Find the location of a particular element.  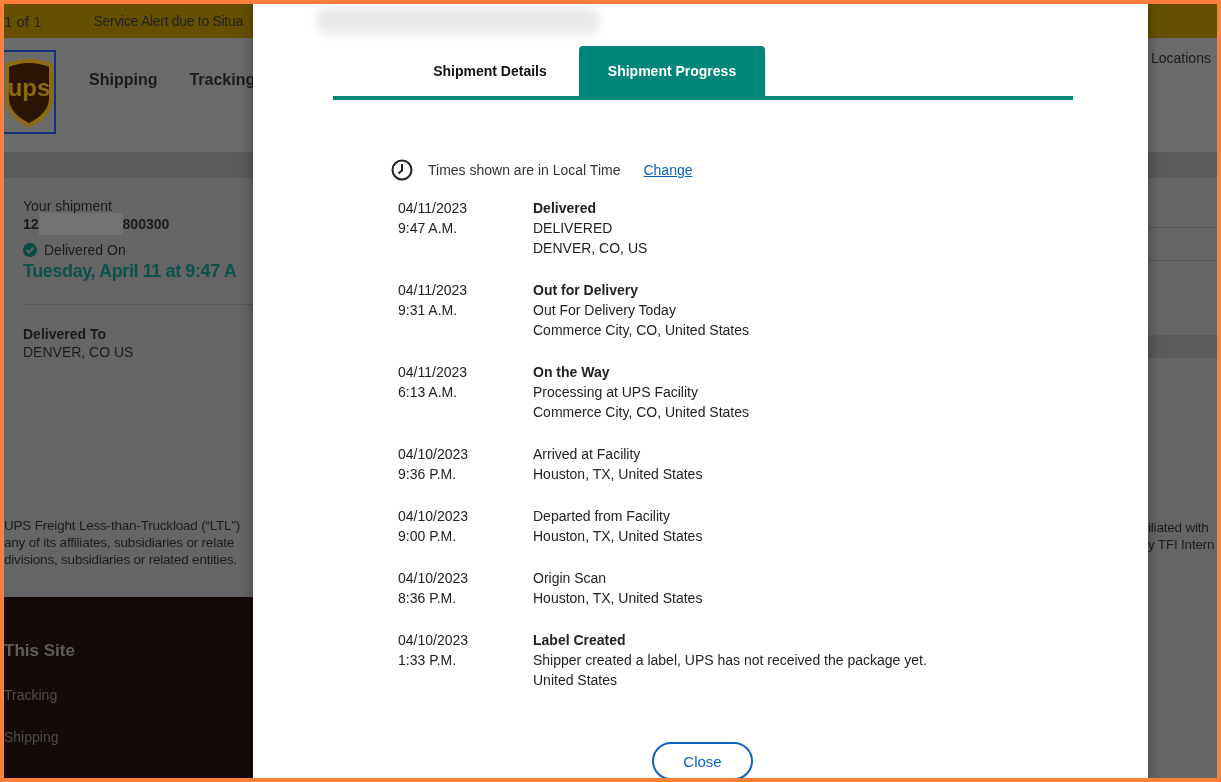

tracking-number-end: 800300 is located at coordinates (146, 224).